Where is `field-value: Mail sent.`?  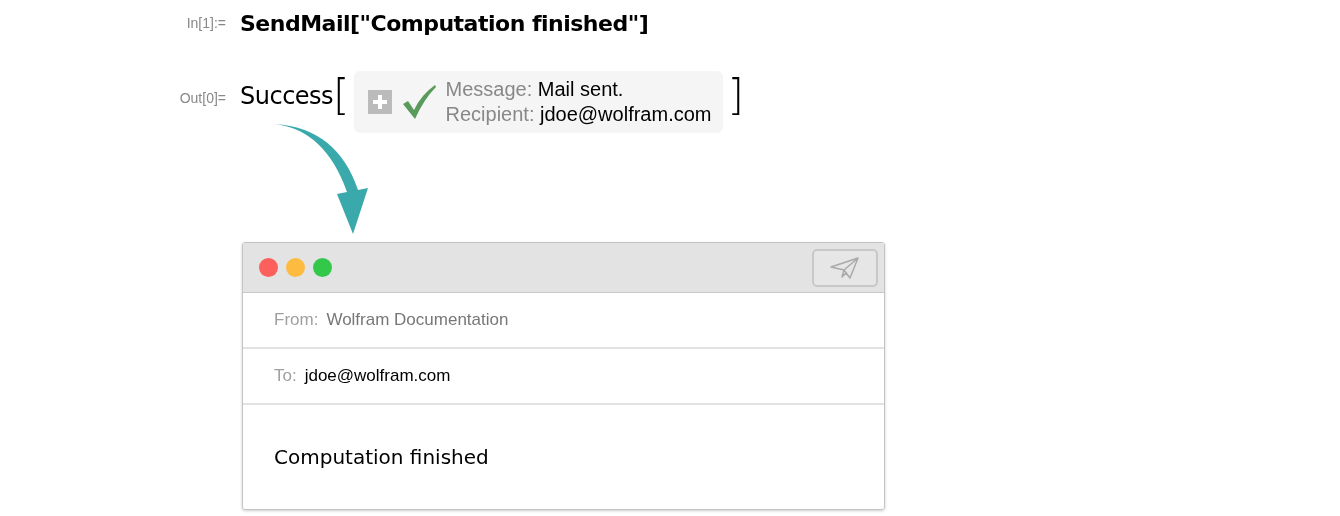 field-value: Mail sent. is located at coordinates (580, 89).